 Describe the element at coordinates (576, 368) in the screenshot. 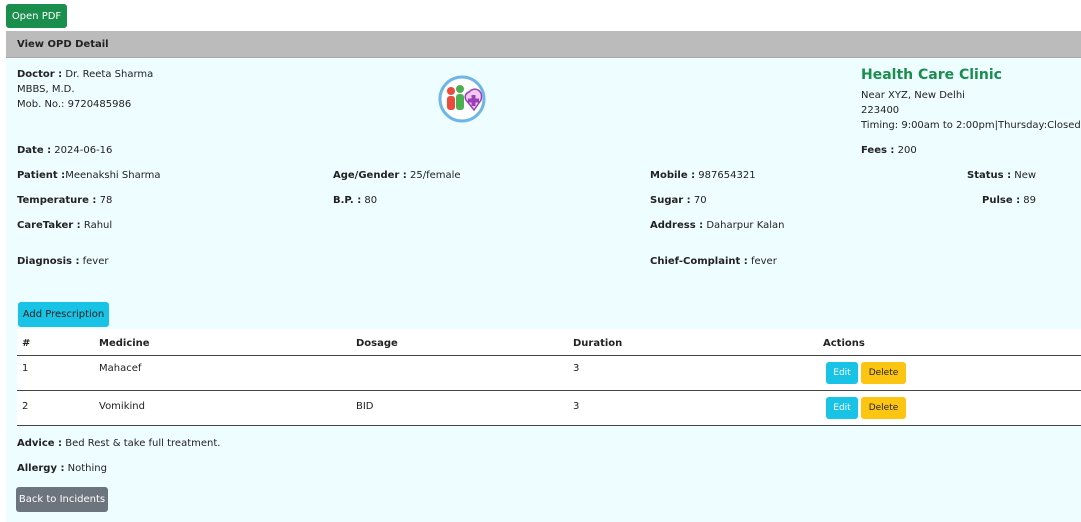

I see `row-1-duration: 3` at that location.